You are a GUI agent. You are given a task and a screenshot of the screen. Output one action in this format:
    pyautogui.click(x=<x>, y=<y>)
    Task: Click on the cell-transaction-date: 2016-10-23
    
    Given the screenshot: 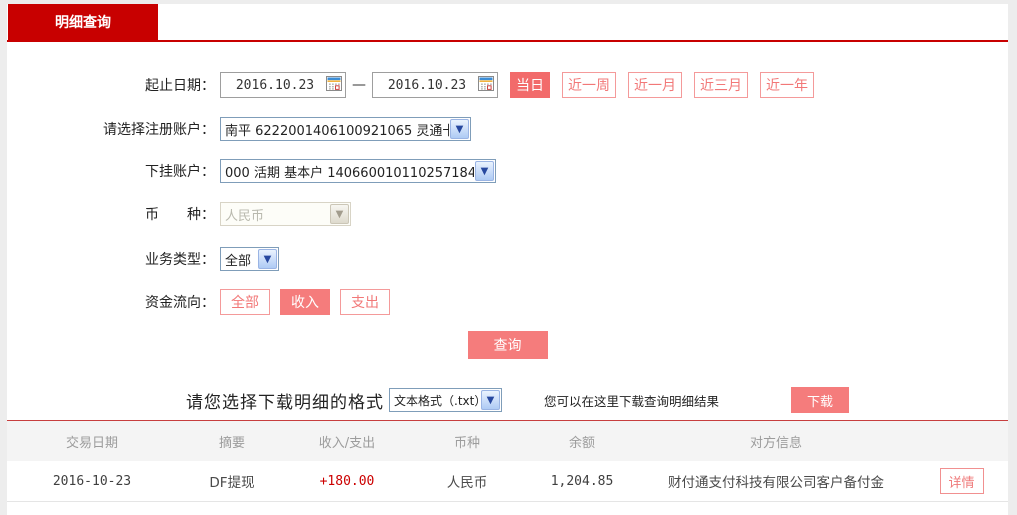 What is the action you would take?
    pyautogui.click(x=92, y=481)
    